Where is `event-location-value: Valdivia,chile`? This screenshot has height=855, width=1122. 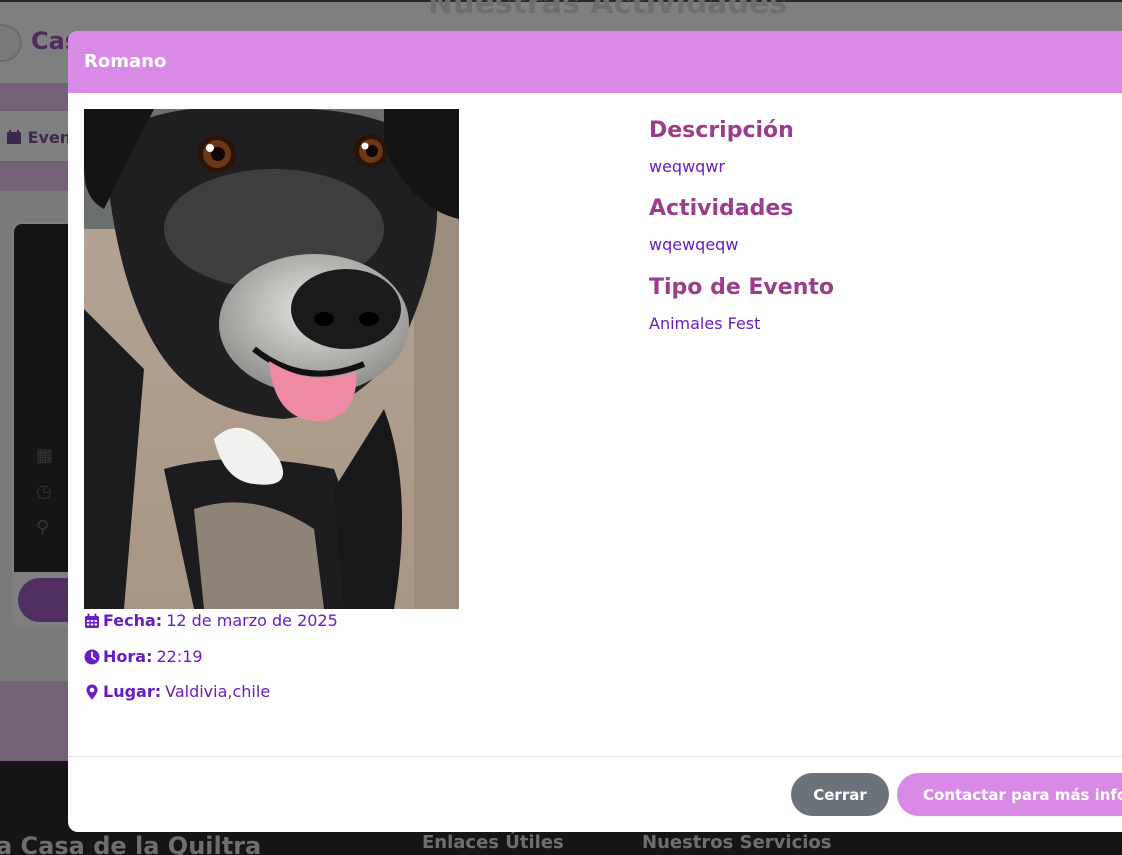
event-location-value: Valdivia,chile is located at coordinates (218, 691).